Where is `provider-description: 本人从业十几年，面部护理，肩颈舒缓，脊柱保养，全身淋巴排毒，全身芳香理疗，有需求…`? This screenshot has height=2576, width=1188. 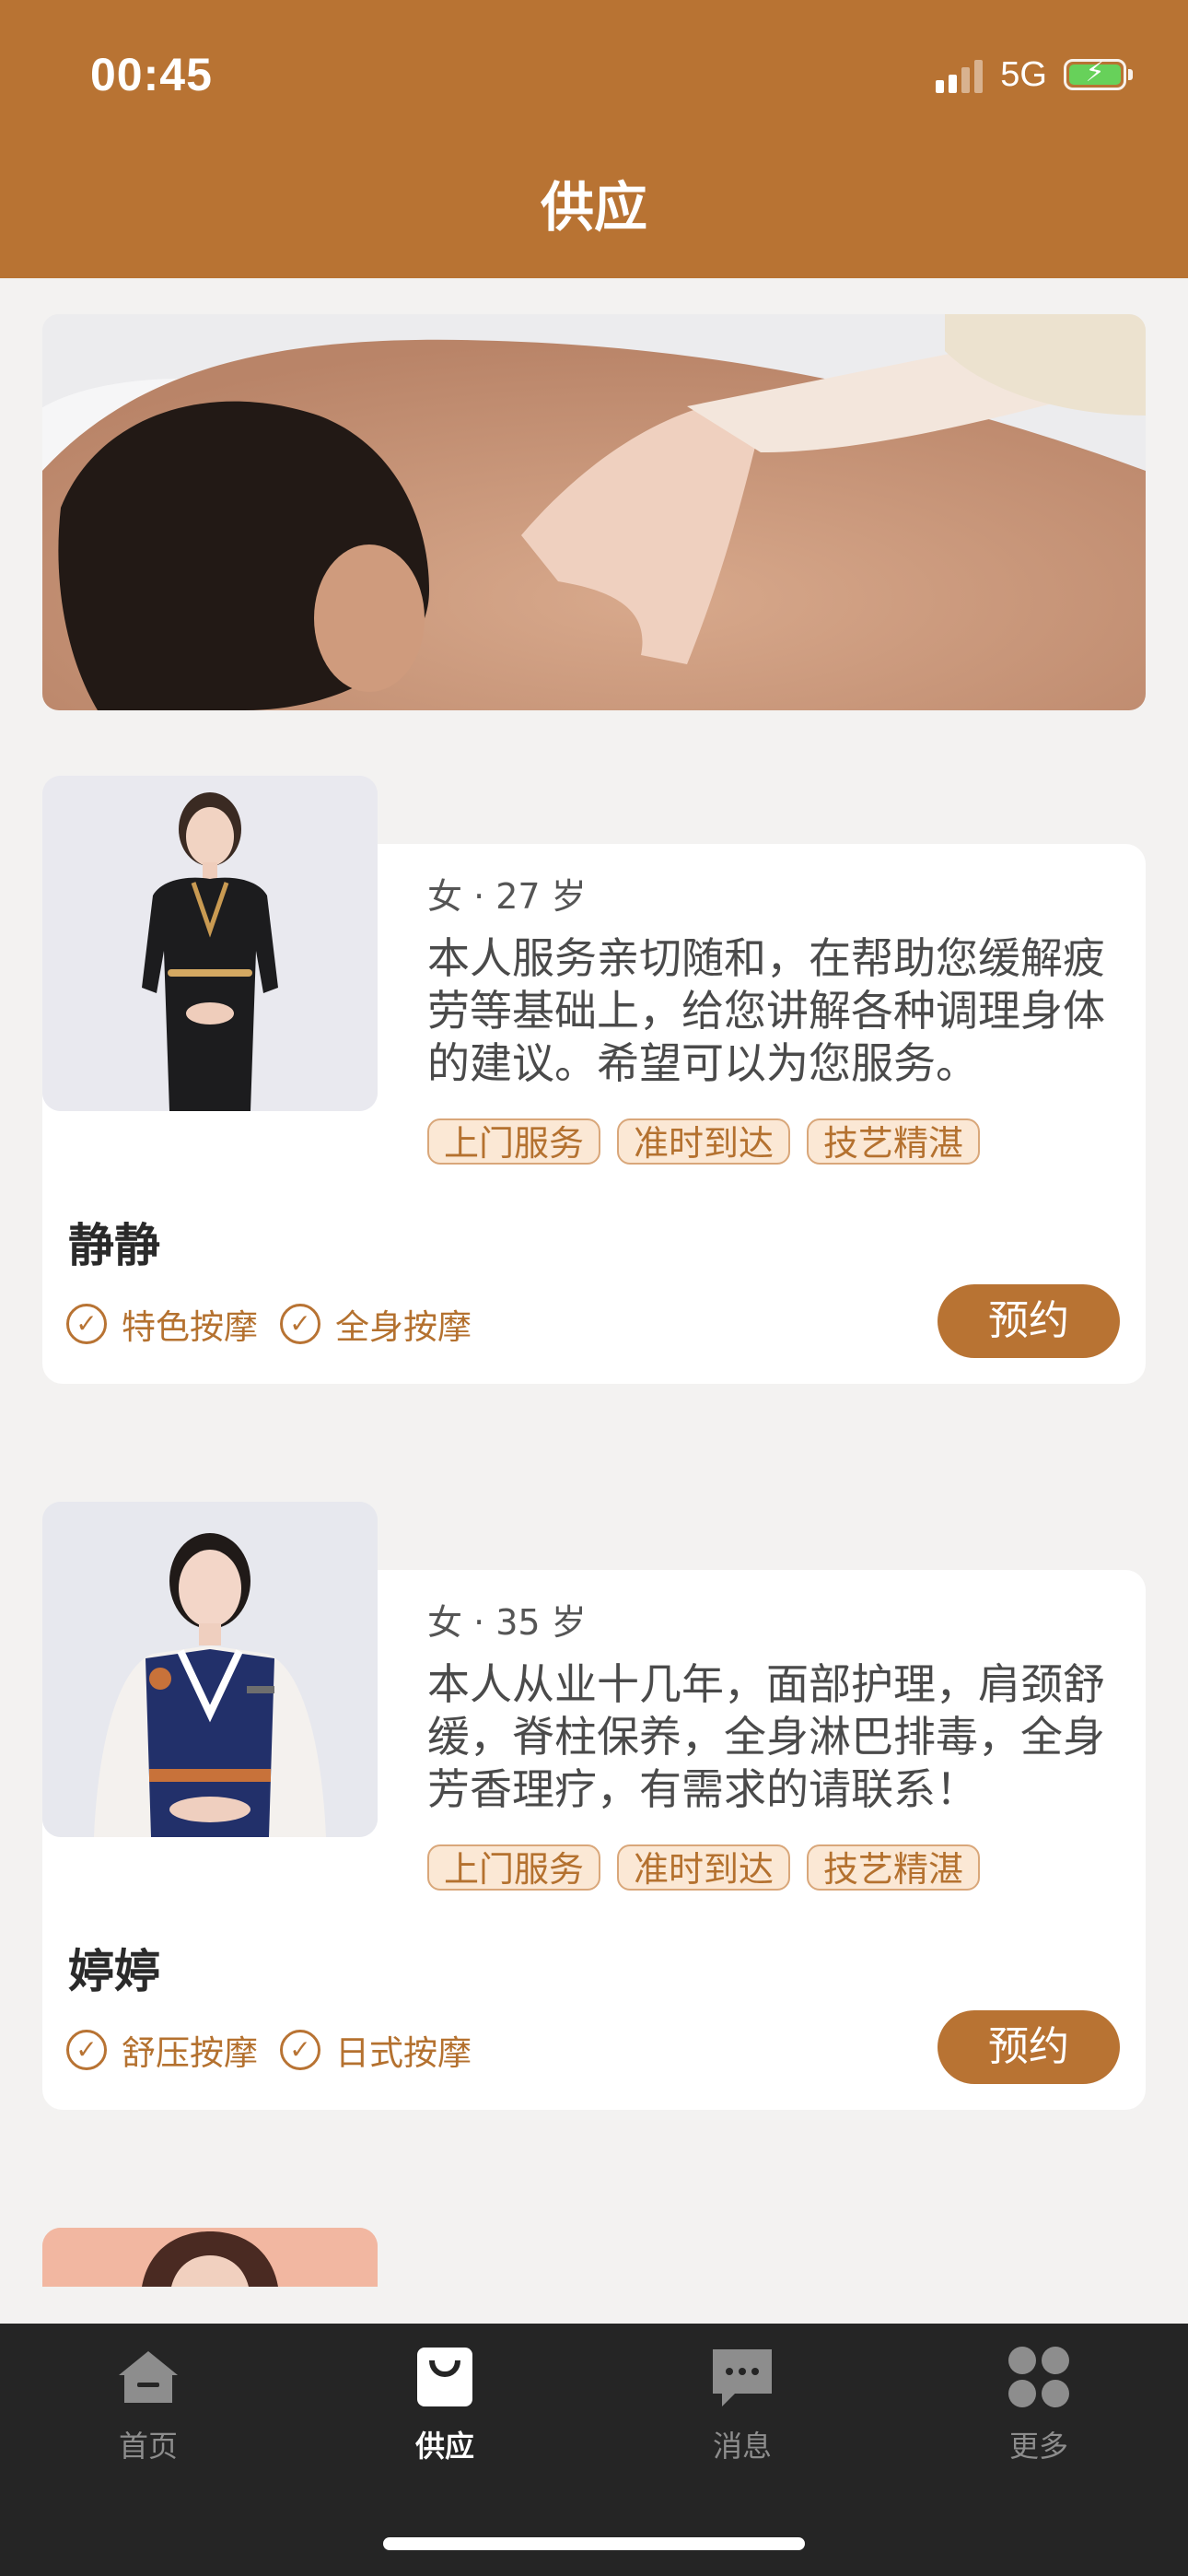 provider-description: 本人从业十几年，面部护理，肩颈舒缓，脊柱保养，全身淋巴排毒，全身芳香理疗，有需求… is located at coordinates (766, 1736).